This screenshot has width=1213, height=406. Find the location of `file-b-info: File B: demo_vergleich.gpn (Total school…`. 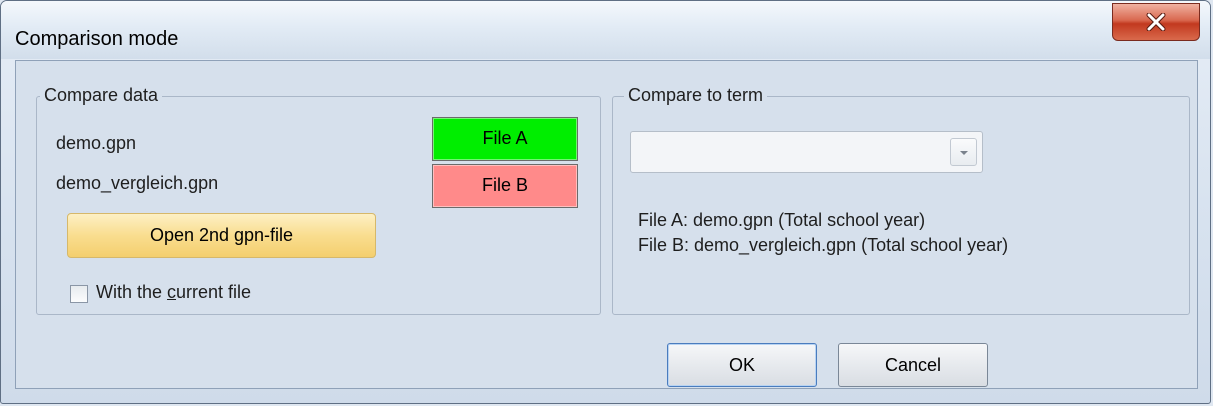

file-b-info: File B: demo_vergleich.gpn (Total school… is located at coordinates (823, 245).